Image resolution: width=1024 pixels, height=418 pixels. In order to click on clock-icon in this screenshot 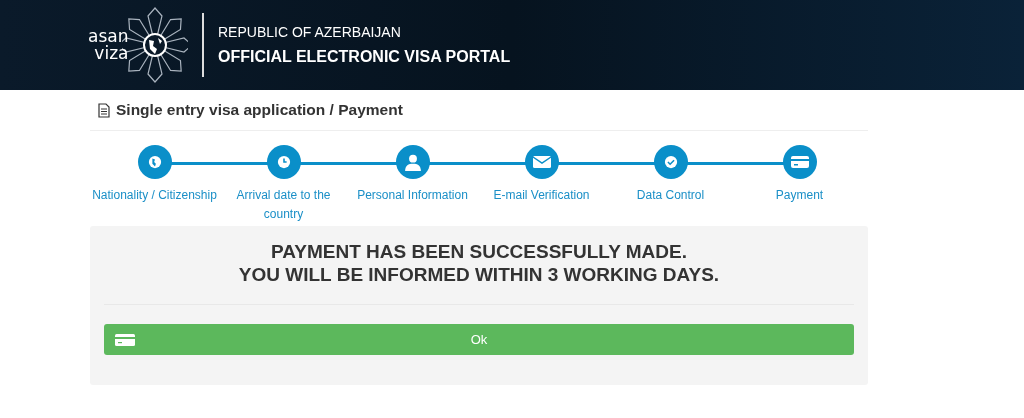, I will do `click(283, 162)`.